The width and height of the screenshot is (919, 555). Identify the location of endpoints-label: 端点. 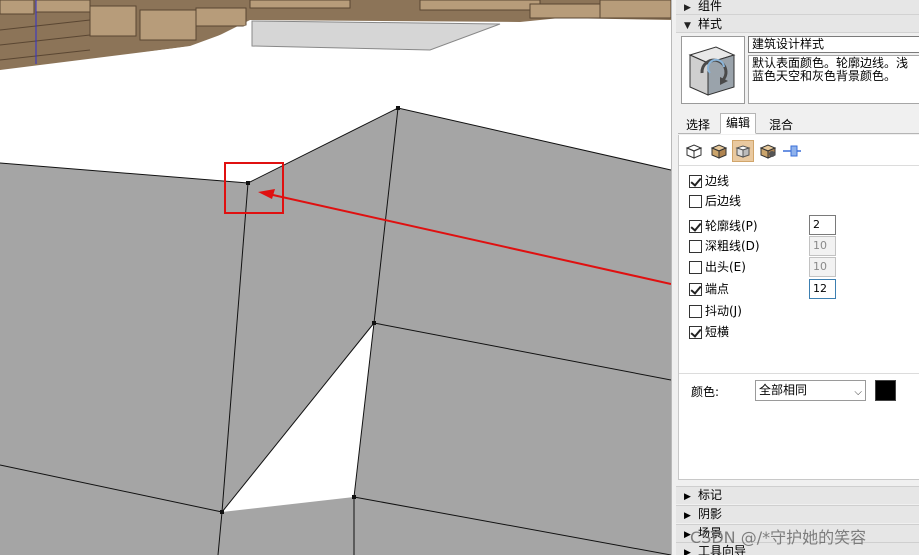
(717, 289).